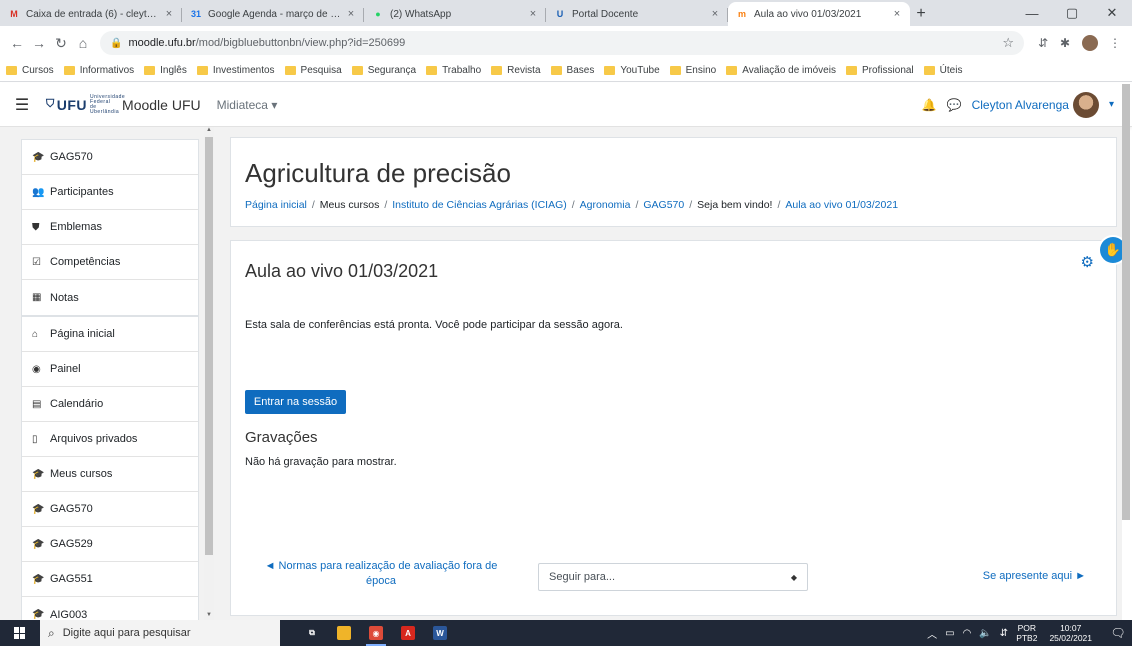 This screenshot has width=1132, height=646. What do you see at coordinates (276, 205) in the screenshot?
I see `breadcrumb-item: Página inicial` at bounding box center [276, 205].